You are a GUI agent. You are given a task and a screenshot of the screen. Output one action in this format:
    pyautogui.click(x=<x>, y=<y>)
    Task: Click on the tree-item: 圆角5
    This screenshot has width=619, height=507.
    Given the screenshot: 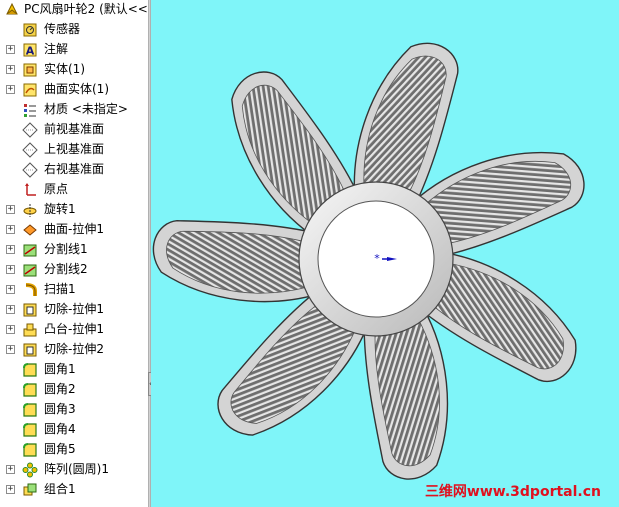 What is the action you would take?
    pyautogui.click(x=74, y=449)
    